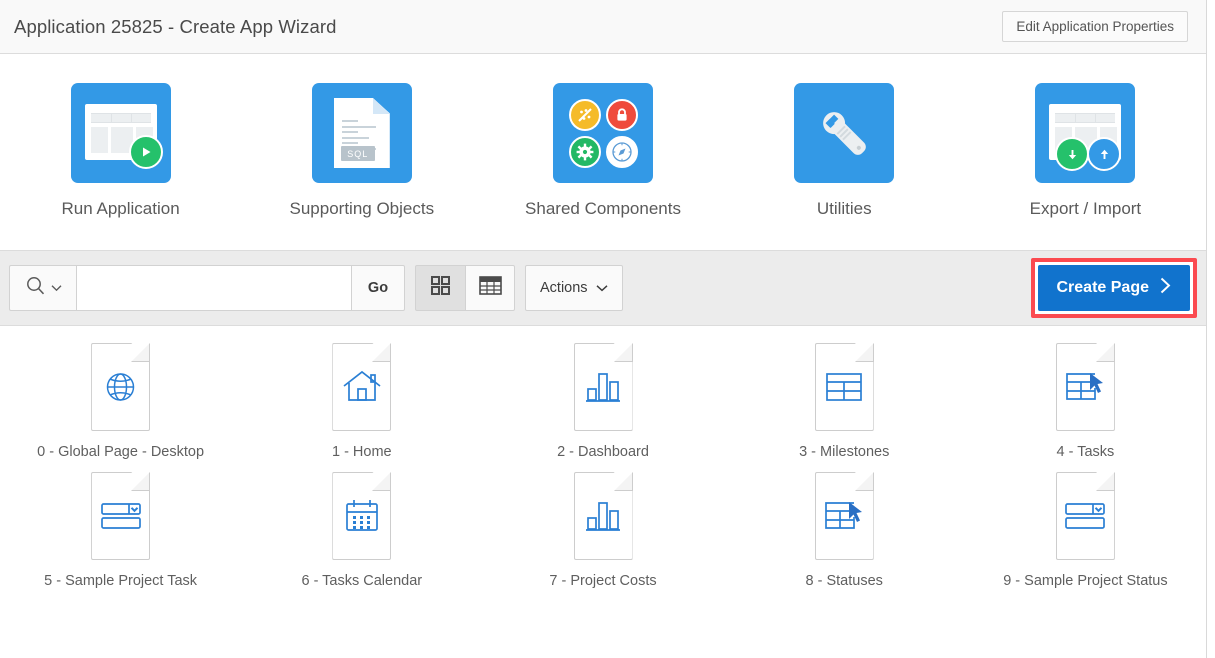 Image resolution: width=1215 pixels, height=658 pixels. Describe the element at coordinates (213, 288) in the screenshot. I see `search-input` at that location.